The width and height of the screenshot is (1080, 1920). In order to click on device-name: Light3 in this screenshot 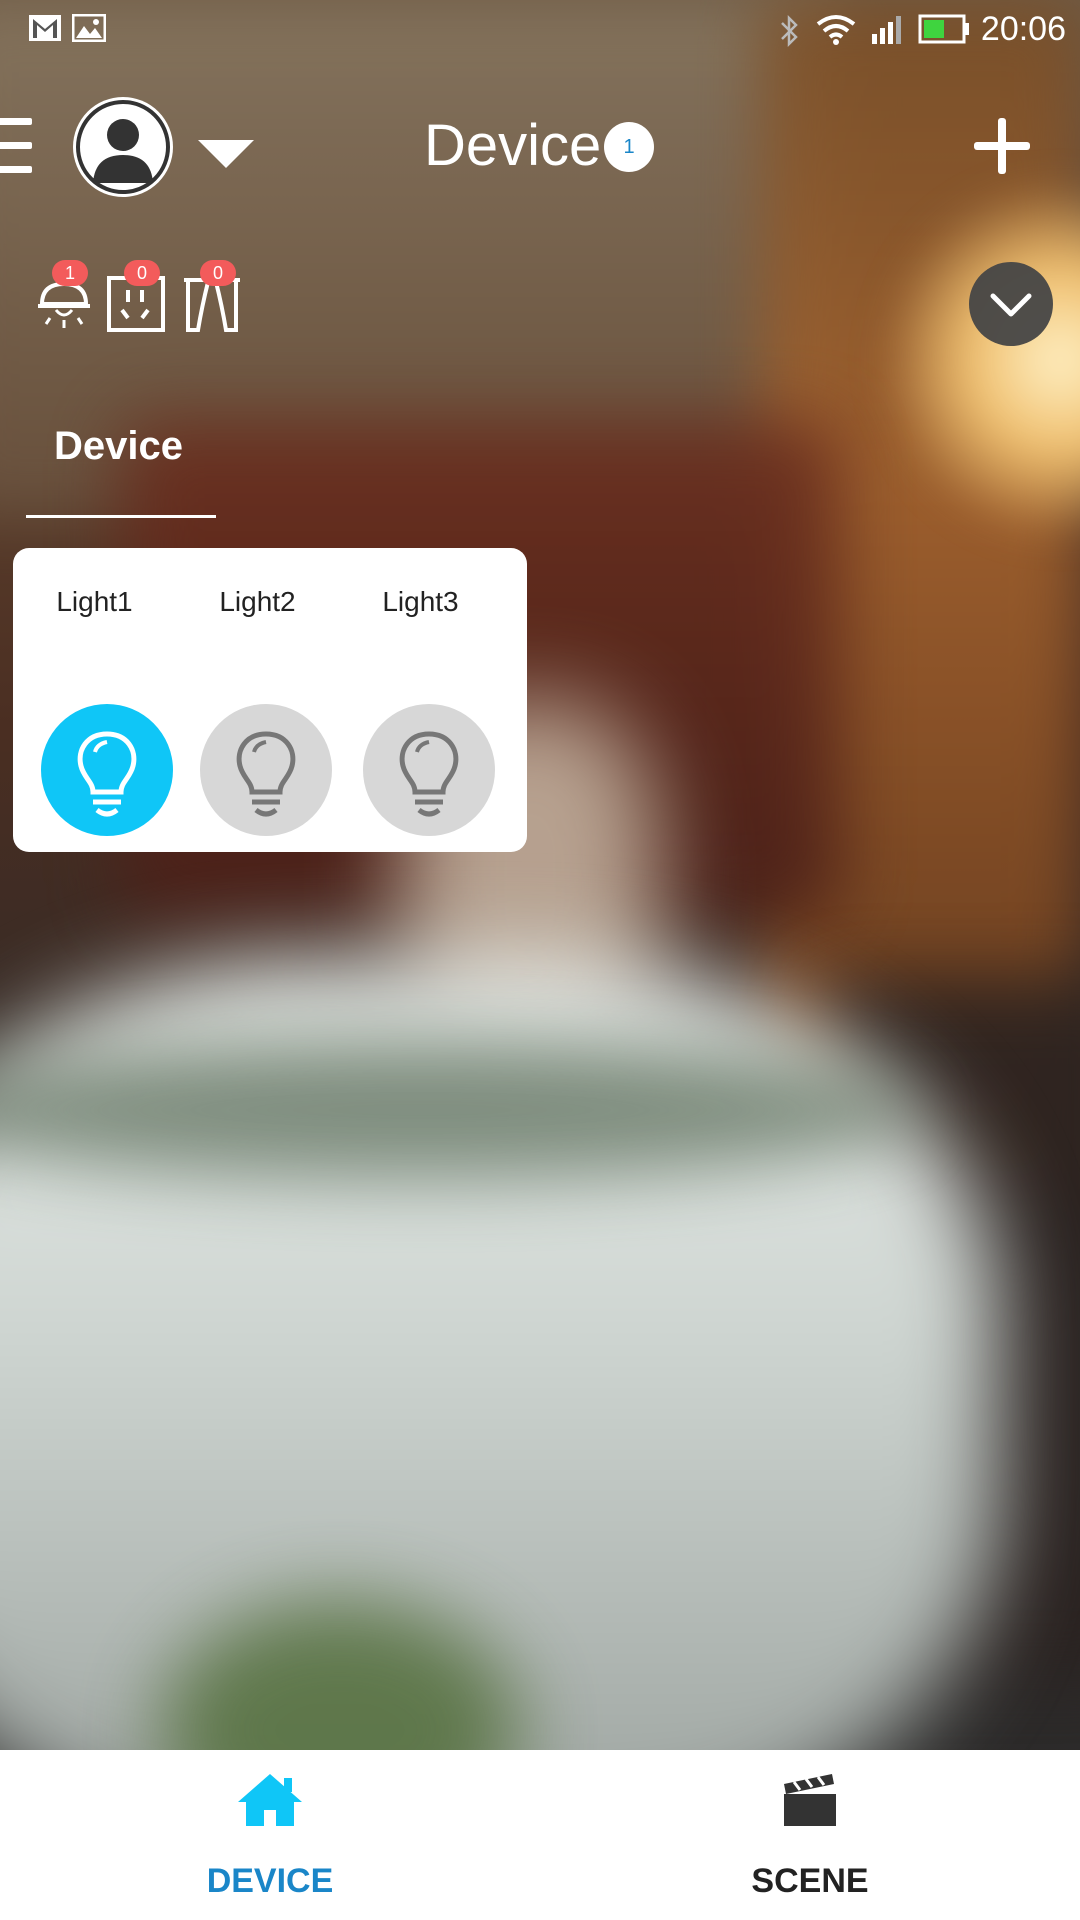, I will do `click(420, 601)`.